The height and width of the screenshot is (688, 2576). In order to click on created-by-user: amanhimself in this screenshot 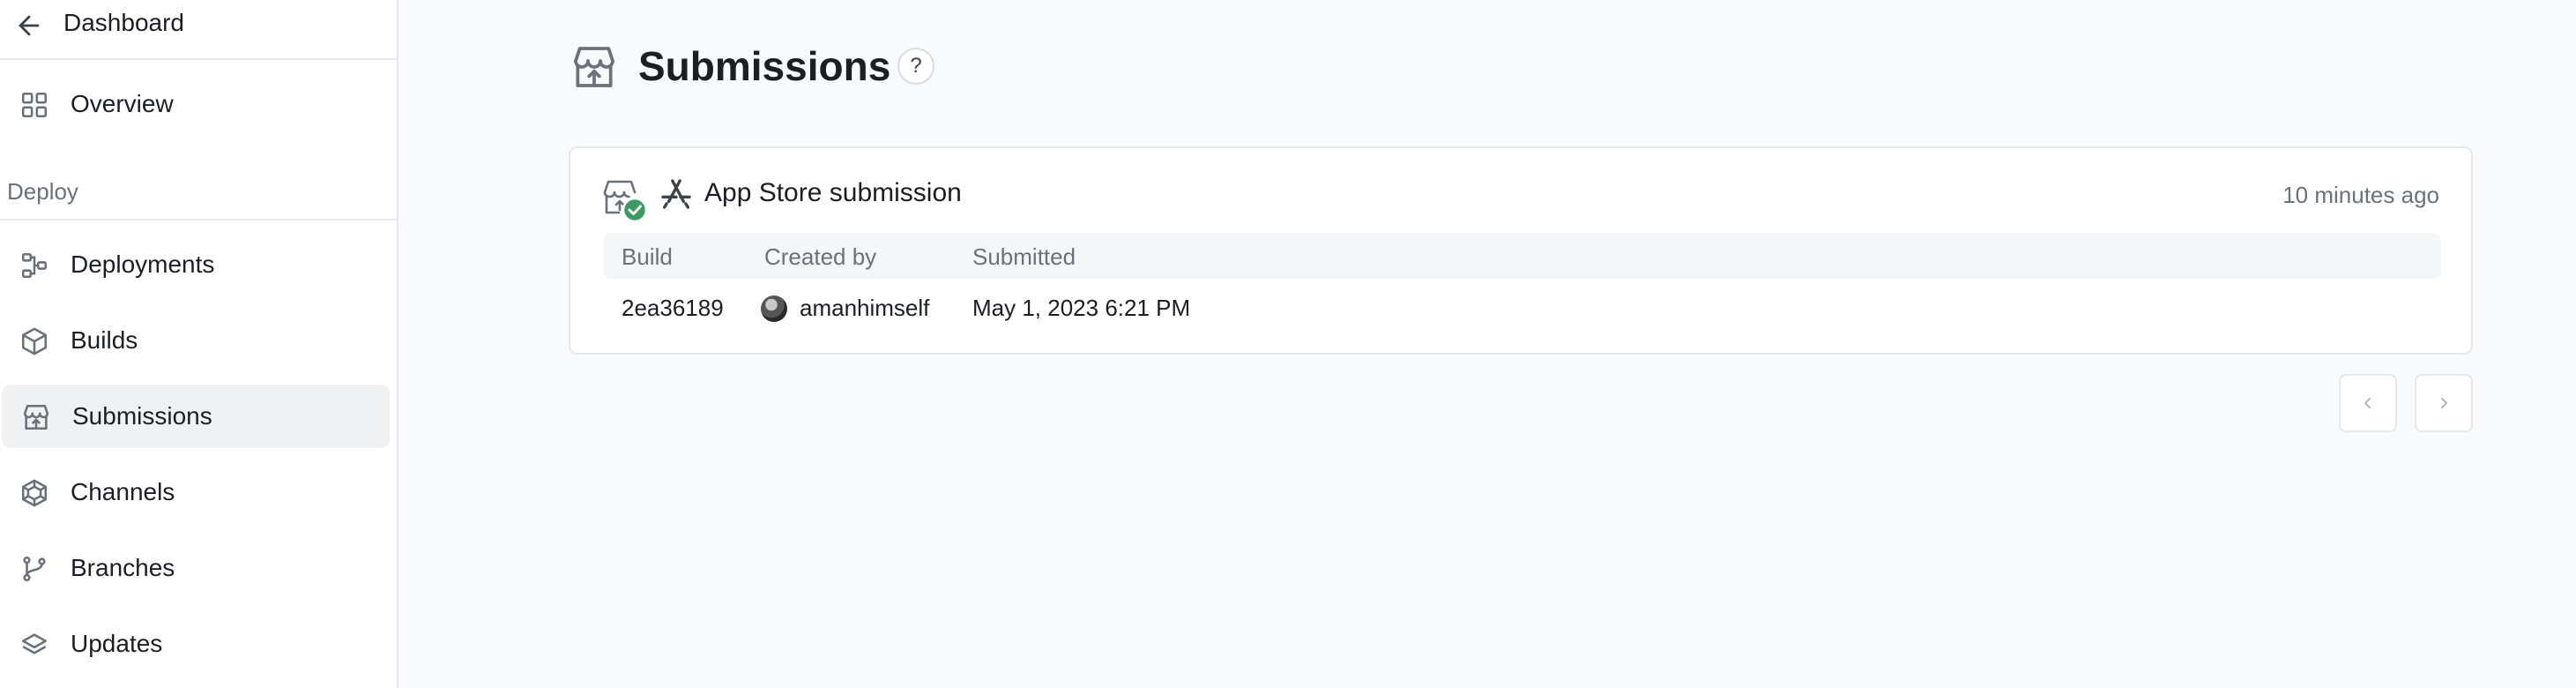, I will do `click(865, 308)`.